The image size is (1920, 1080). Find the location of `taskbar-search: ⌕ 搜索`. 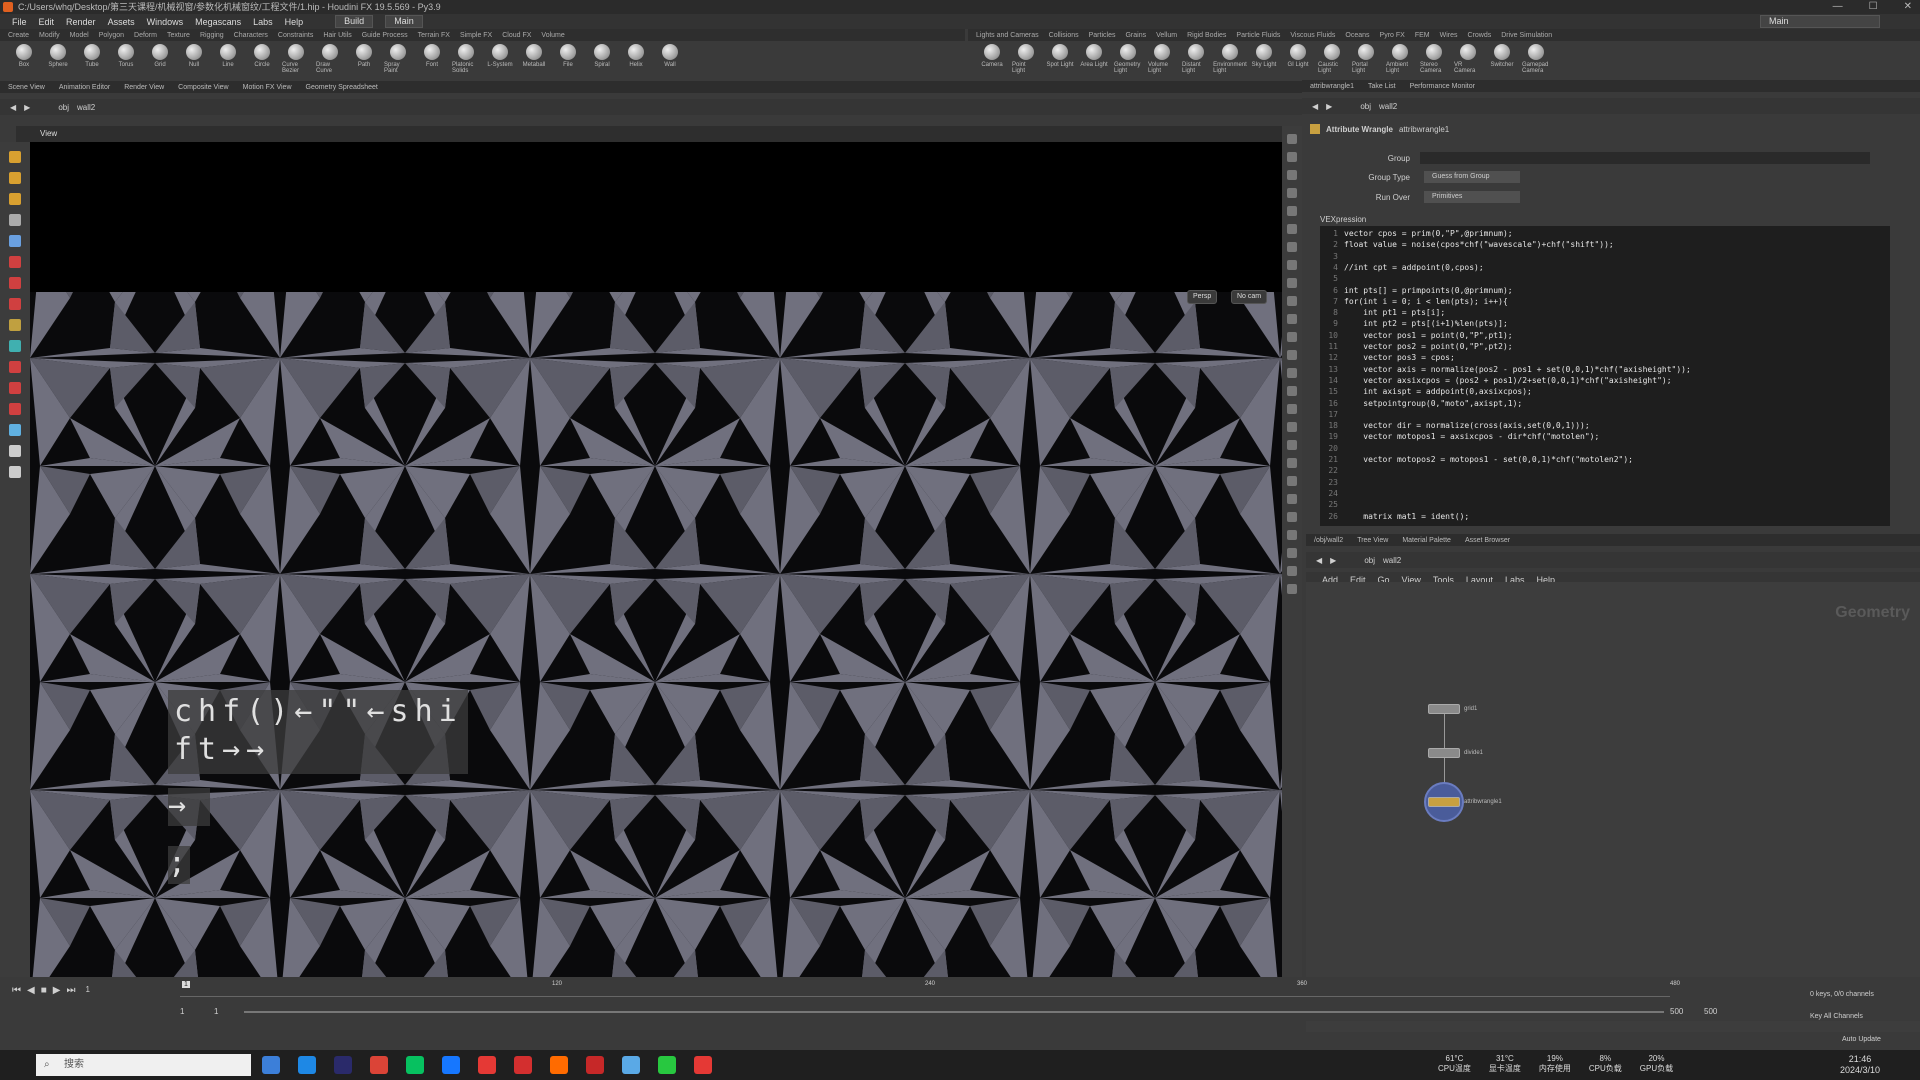

taskbar-search: ⌕ 搜索 is located at coordinates (143, 1065).